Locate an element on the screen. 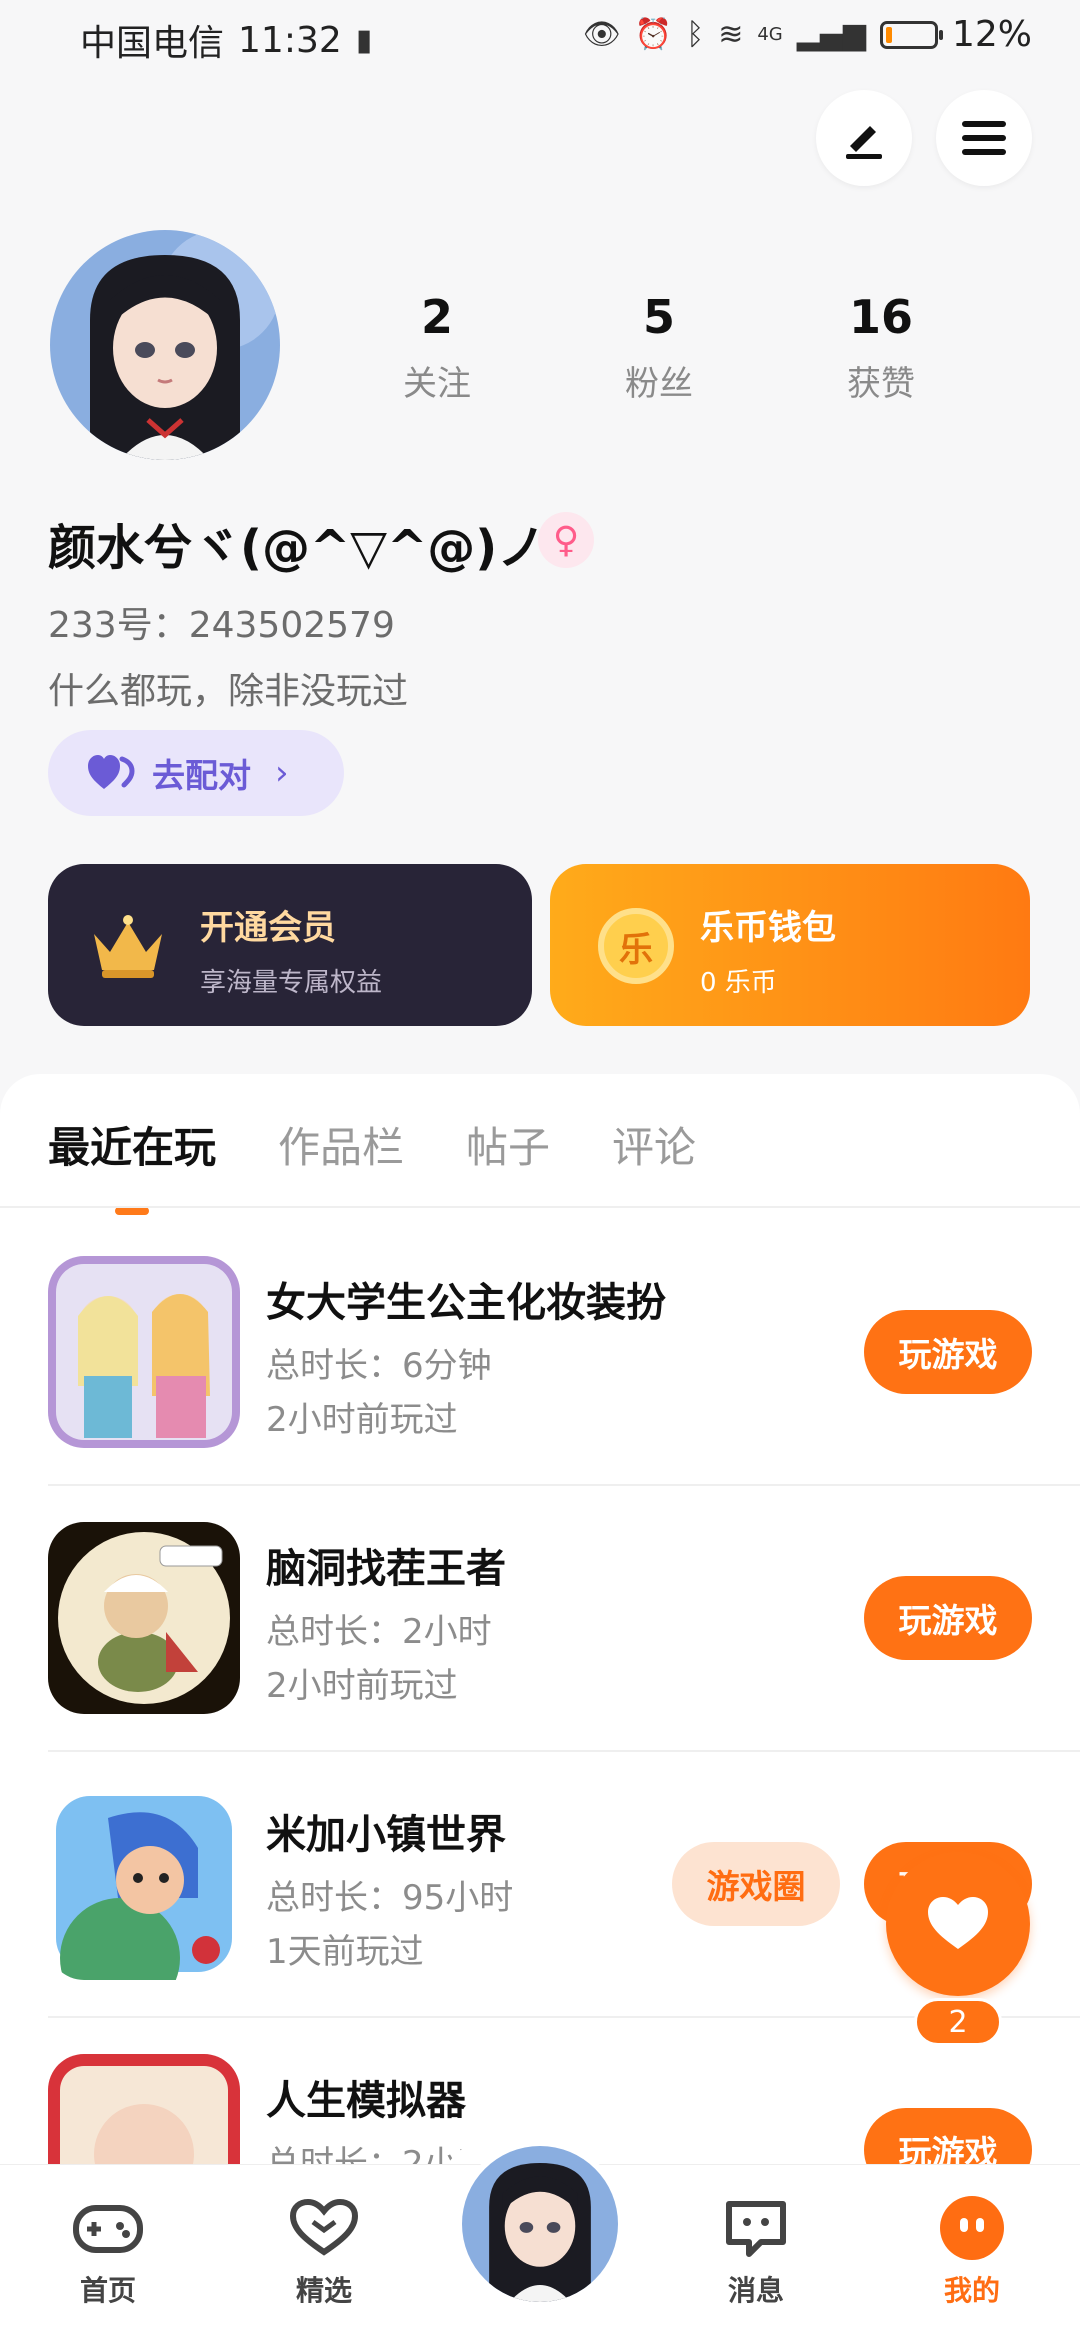 Image resolution: width=1080 pixels, height=2340 pixels. game-duration: 总时长：2小时 is located at coordinates (379, 1632).